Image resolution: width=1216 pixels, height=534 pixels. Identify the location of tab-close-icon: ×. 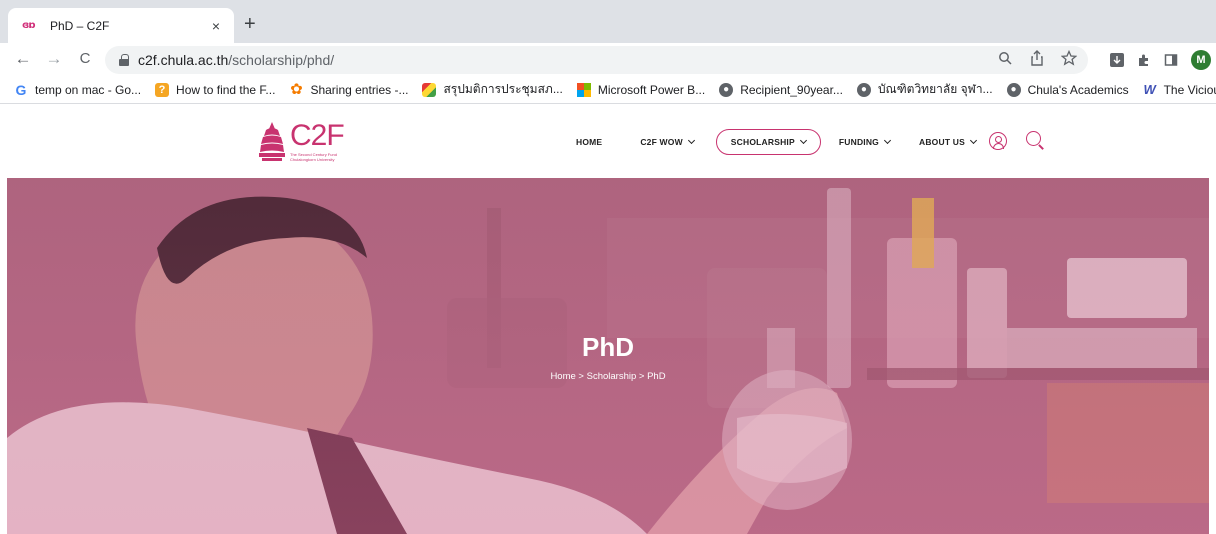
(216, 26).